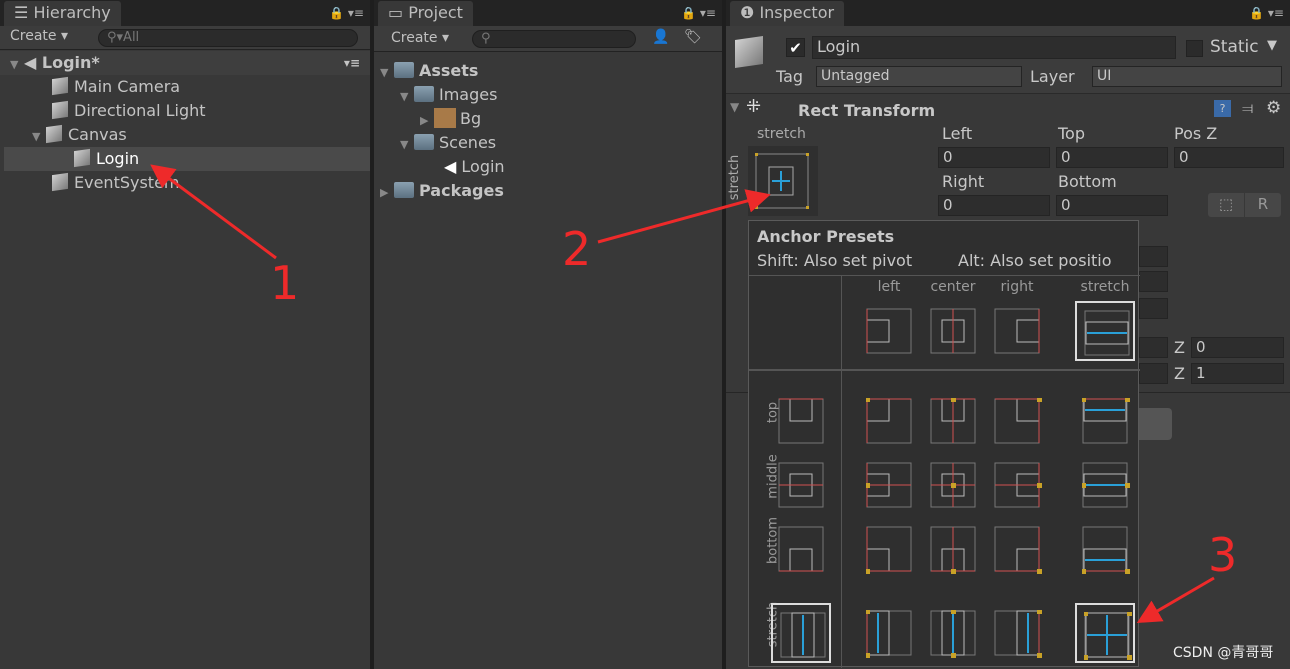 The image size is (1290, 669). Describe the element at coordinates (425, 13) in the screenshot. I see `tab-project: ▭ Project` at that location.